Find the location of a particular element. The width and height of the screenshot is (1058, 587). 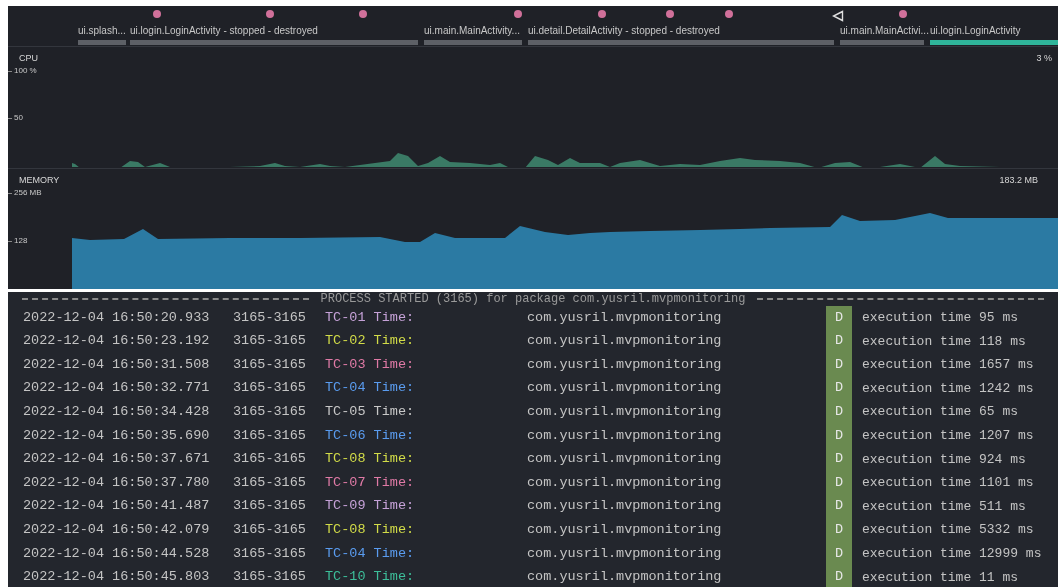

chart-title: MEMORY is located at coordinates (39, 180).